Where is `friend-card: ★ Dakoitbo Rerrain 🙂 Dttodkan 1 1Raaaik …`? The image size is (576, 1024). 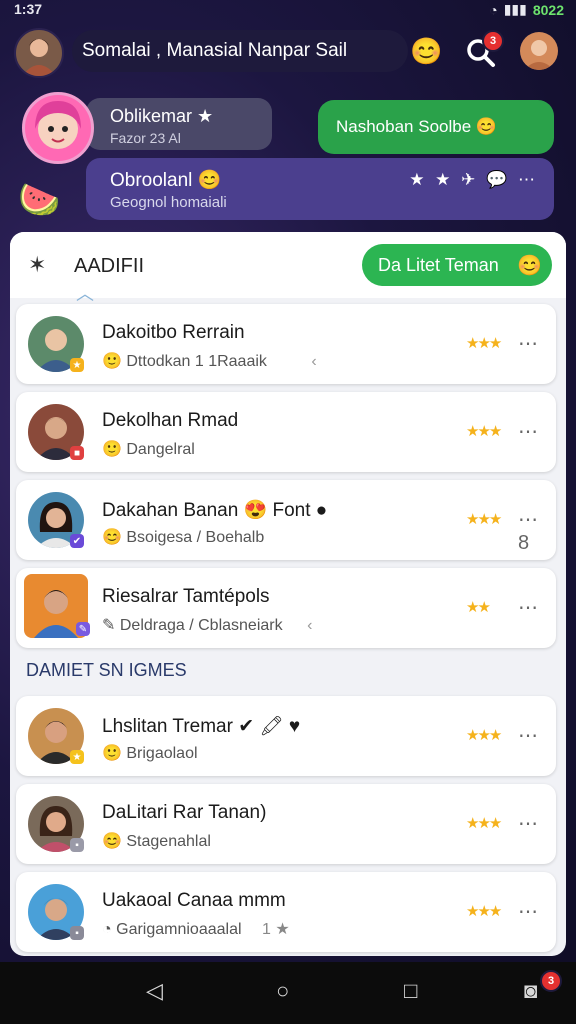
friend-card: ★ Dakoitbo Rerrain 🙂 Dttodkan 1 1Raaaik … is located at coordinates (286, 344).